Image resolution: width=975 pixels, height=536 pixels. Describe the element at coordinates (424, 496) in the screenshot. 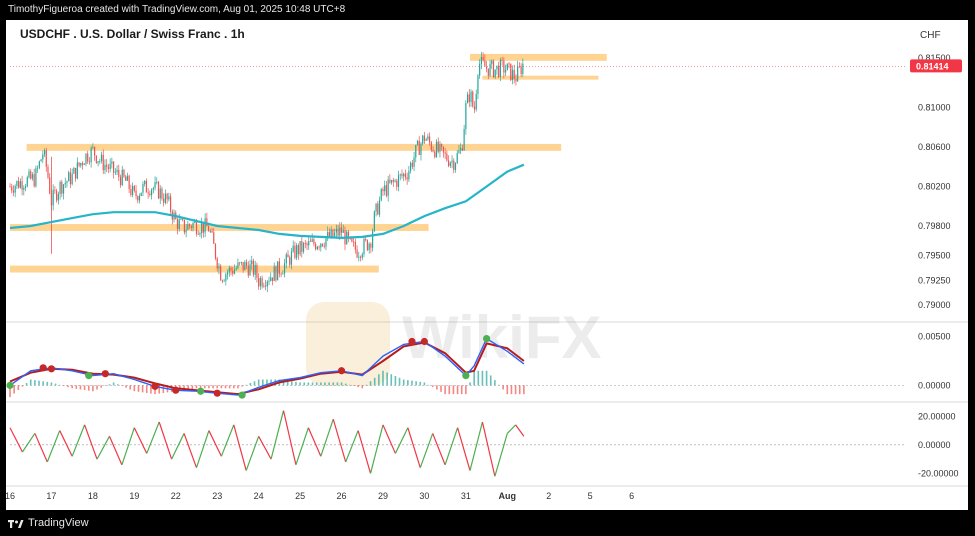

I see `time-tick-label: 30` at that location.